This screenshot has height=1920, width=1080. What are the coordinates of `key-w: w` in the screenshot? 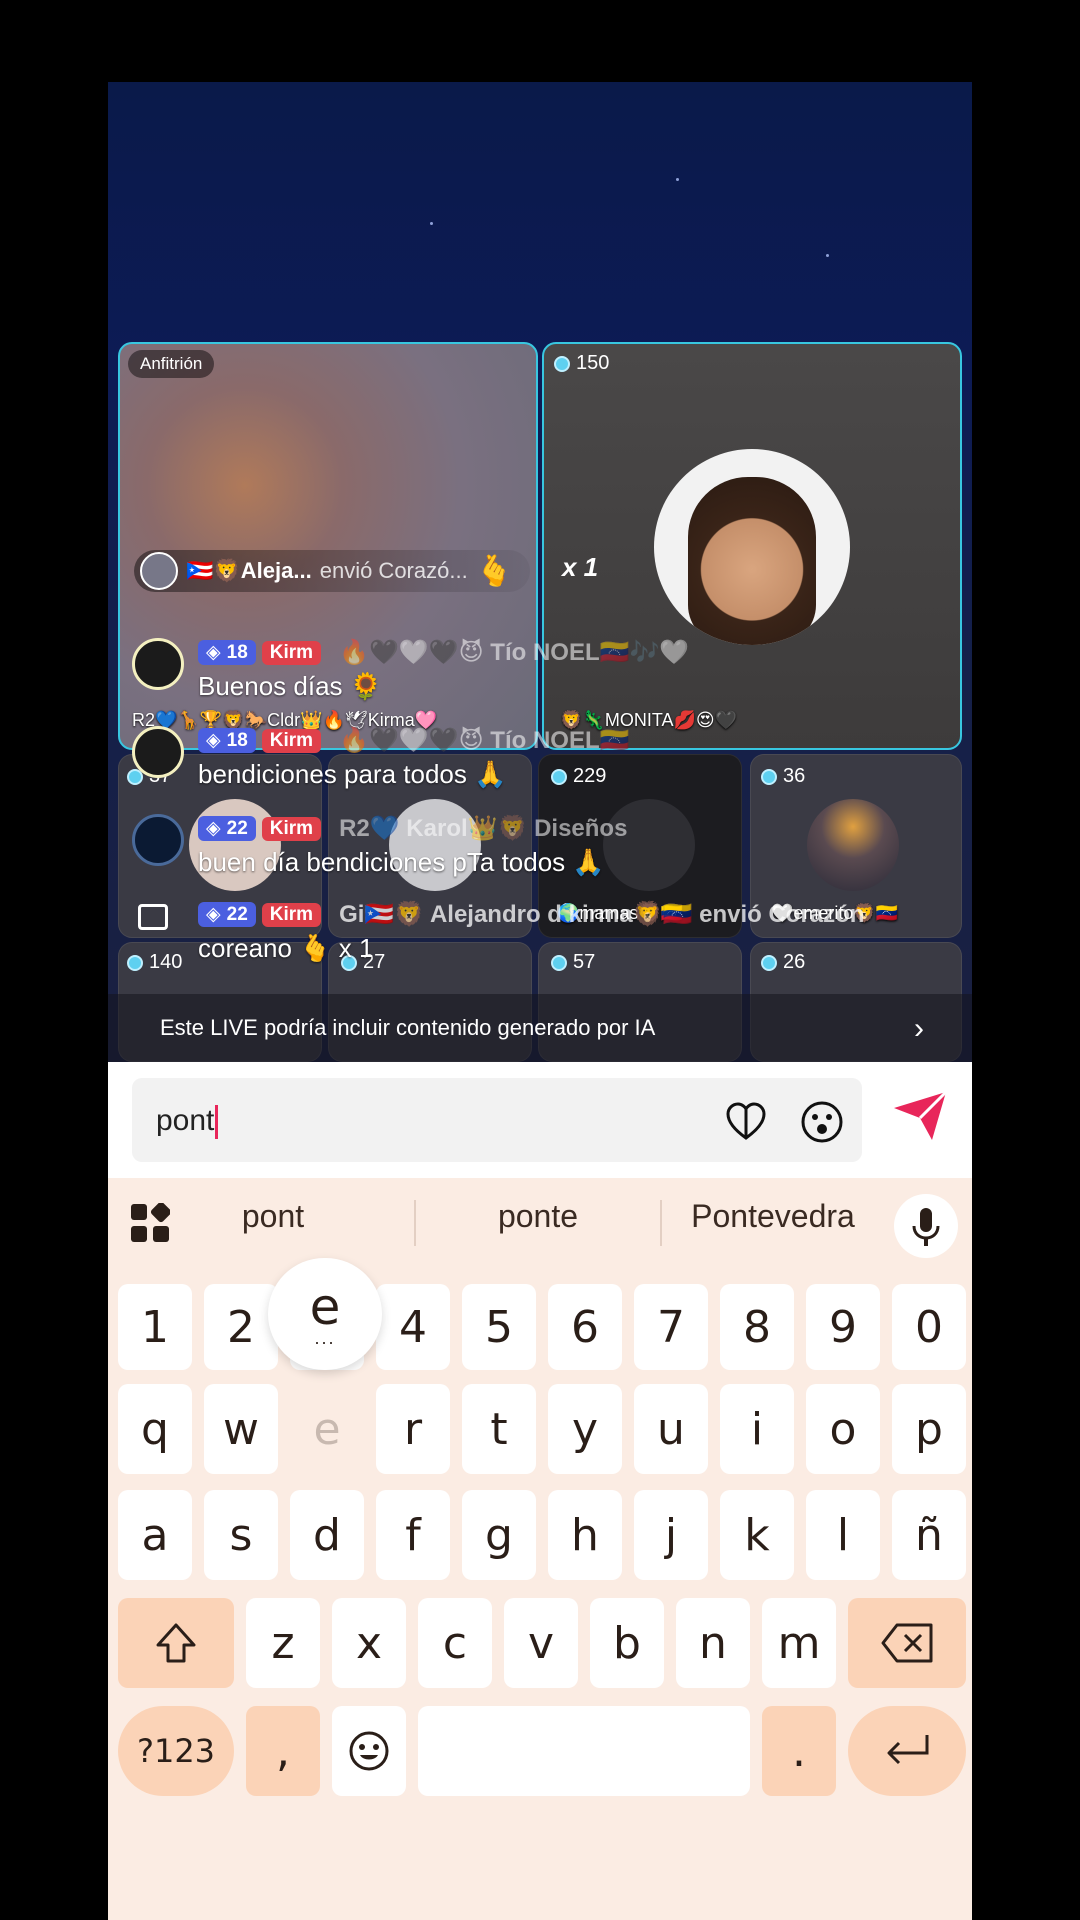 It's located at (241, 1429).